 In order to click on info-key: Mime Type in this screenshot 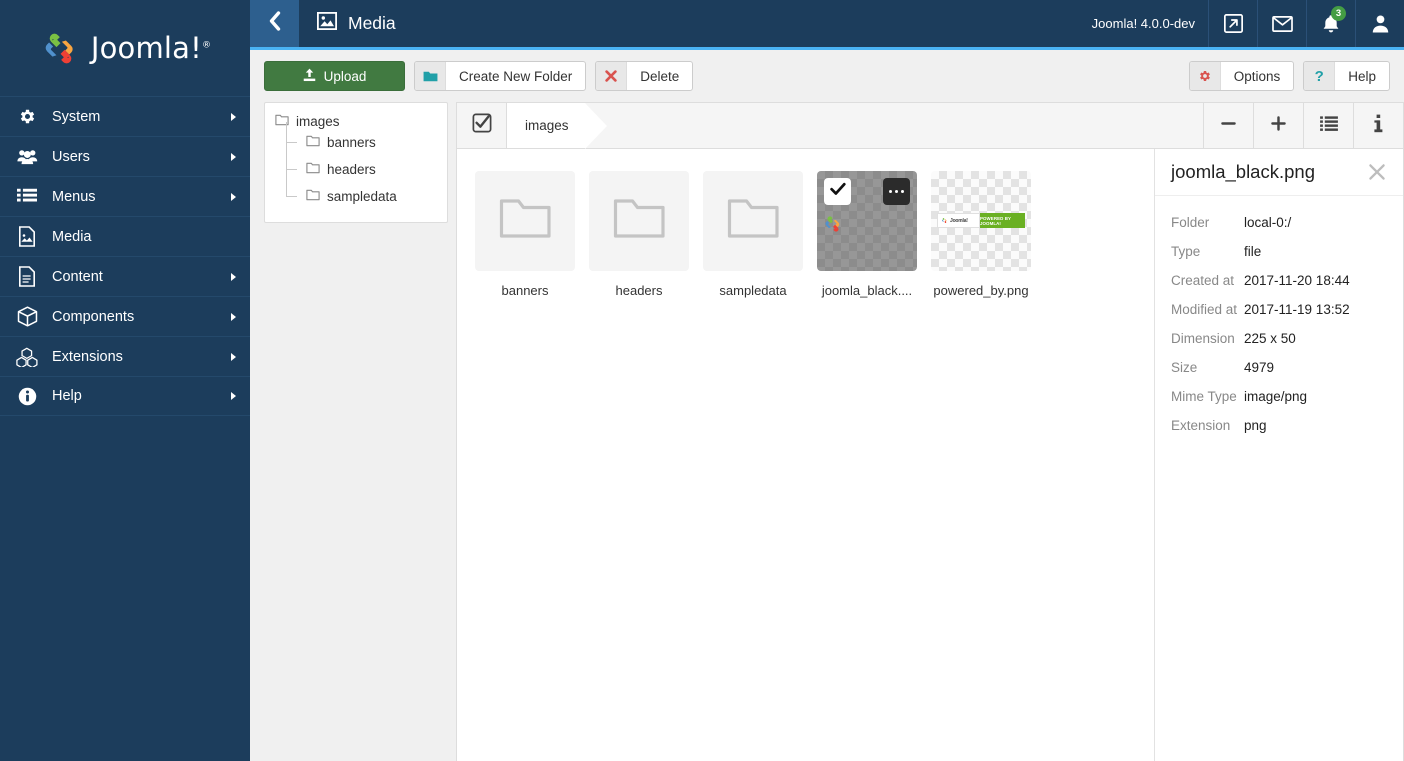, I will do `click(1204, 396)`.